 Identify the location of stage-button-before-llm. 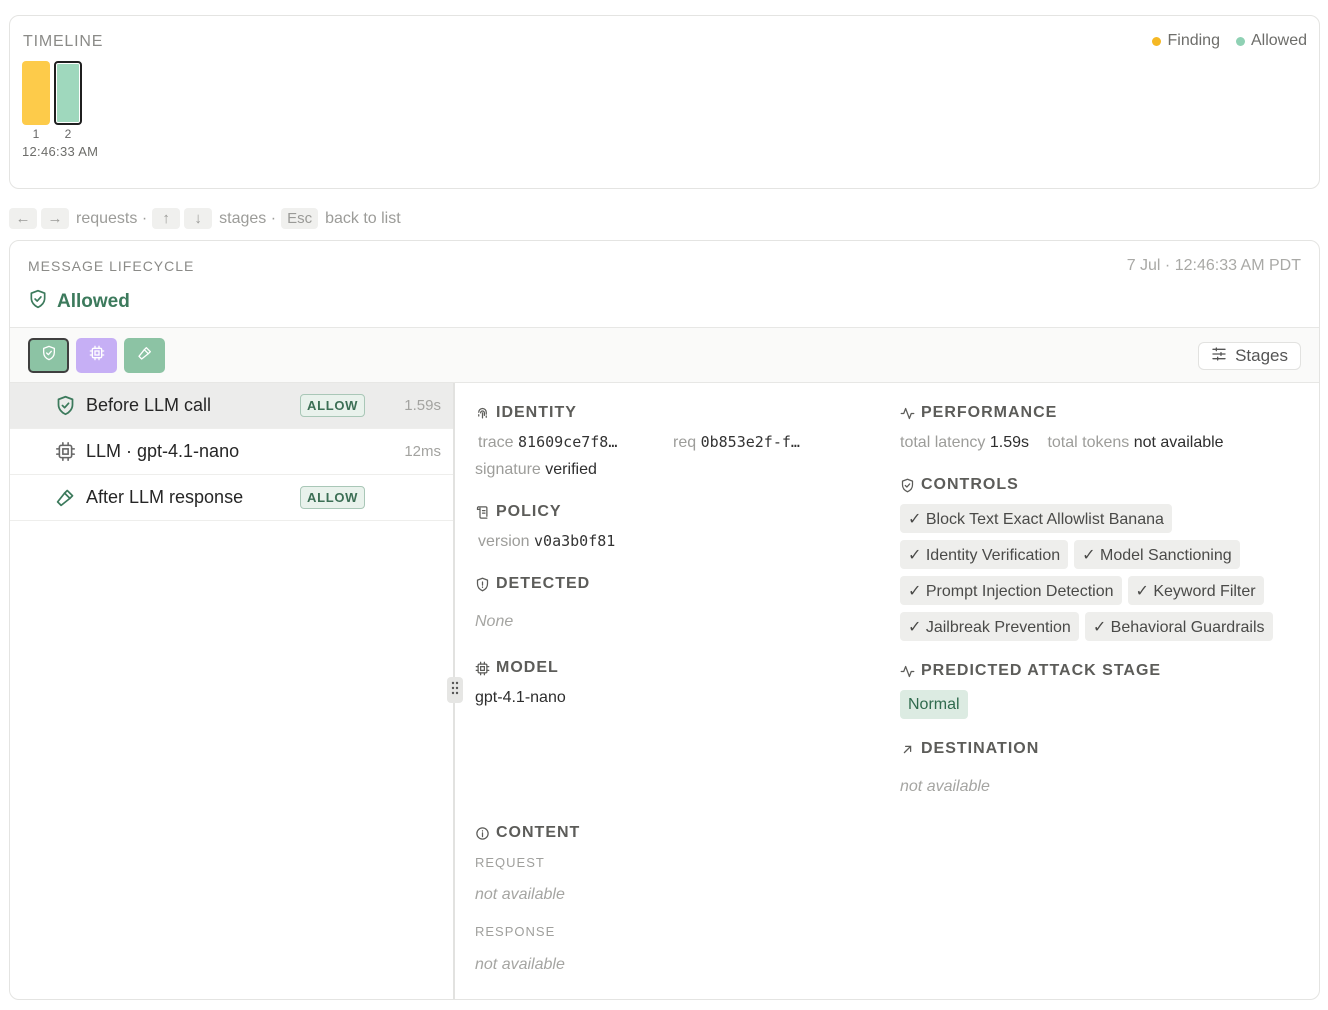
(48, 355).